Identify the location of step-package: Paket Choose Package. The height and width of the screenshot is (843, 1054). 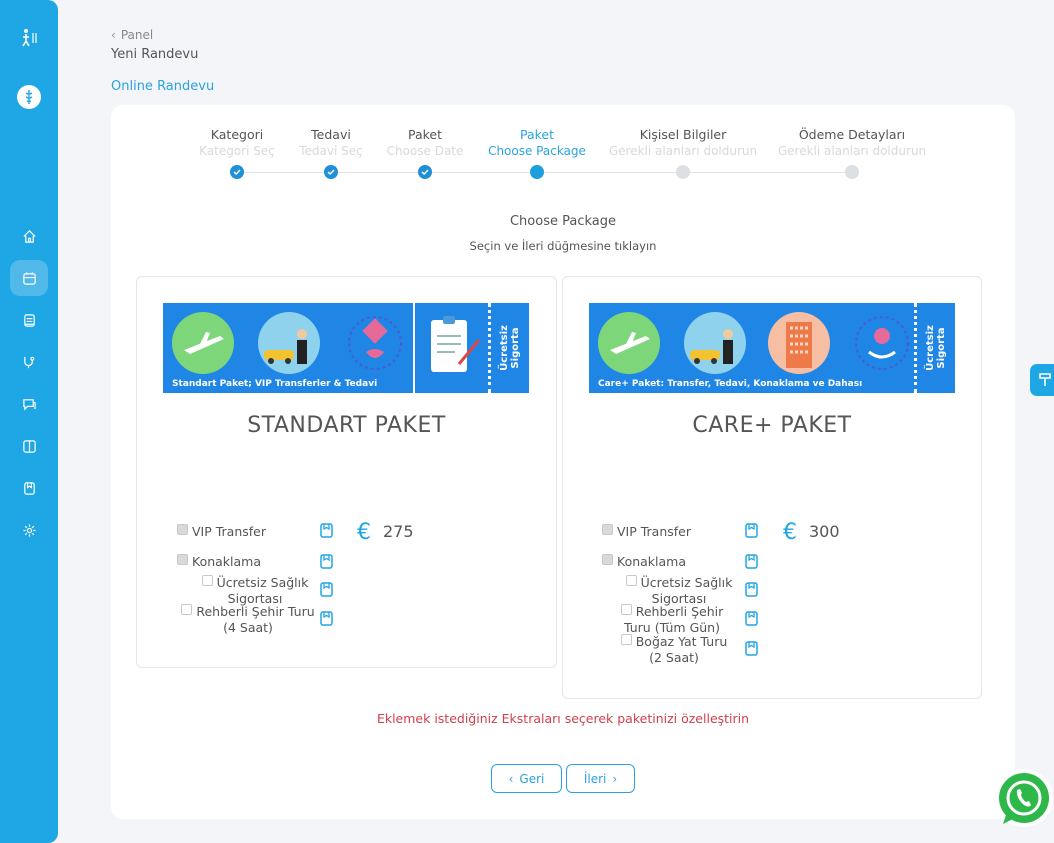
(537, 142).